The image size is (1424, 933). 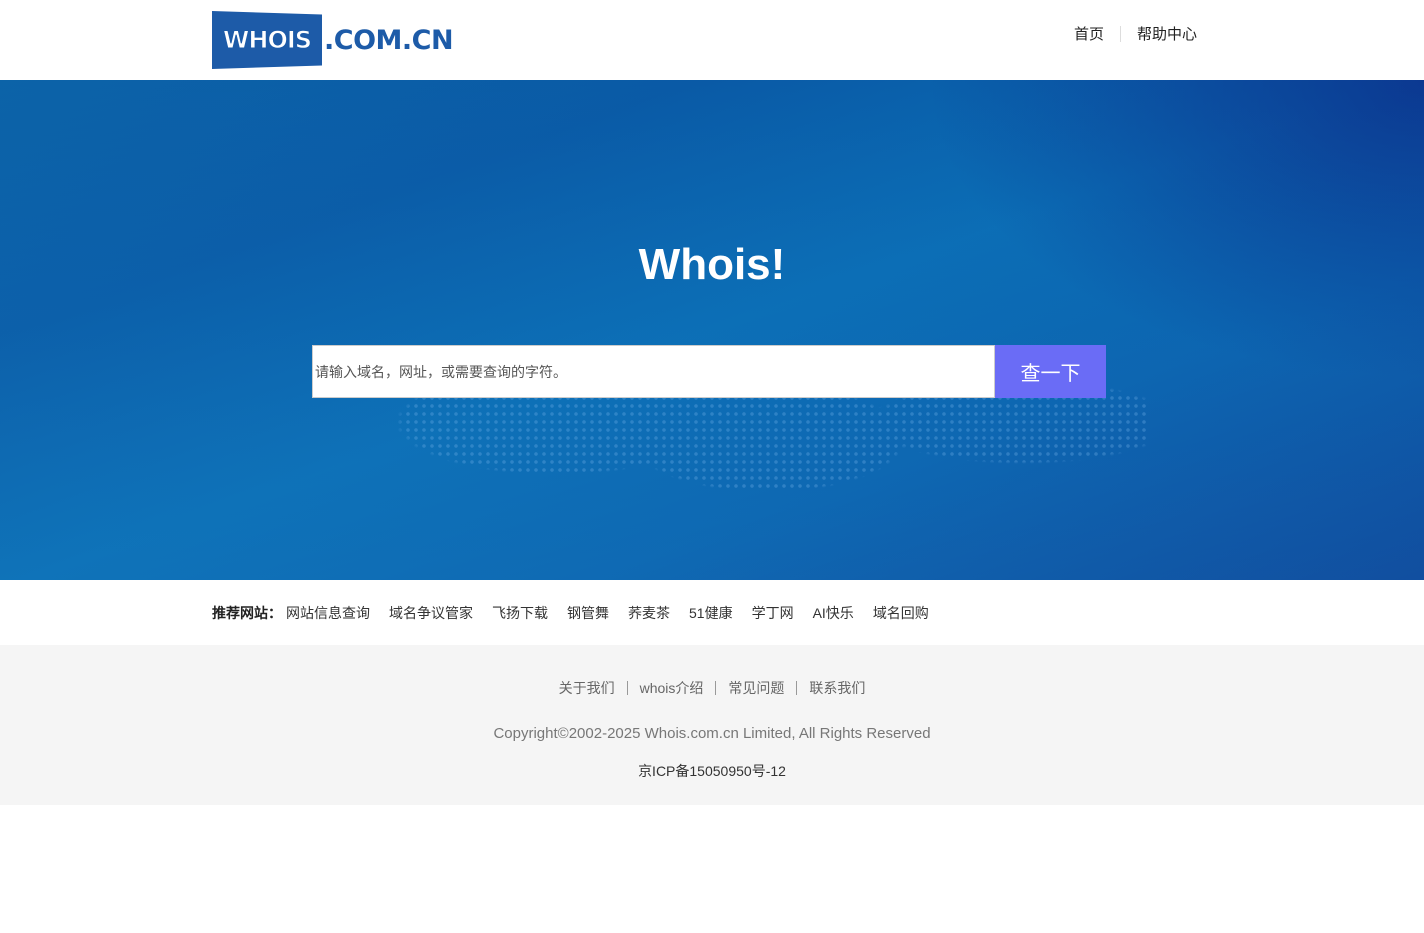 What do you see at coordinates (837, 688) in the screenshot?
I see `footer-link-contact: 联系我们` at bounding box center [837, 688].